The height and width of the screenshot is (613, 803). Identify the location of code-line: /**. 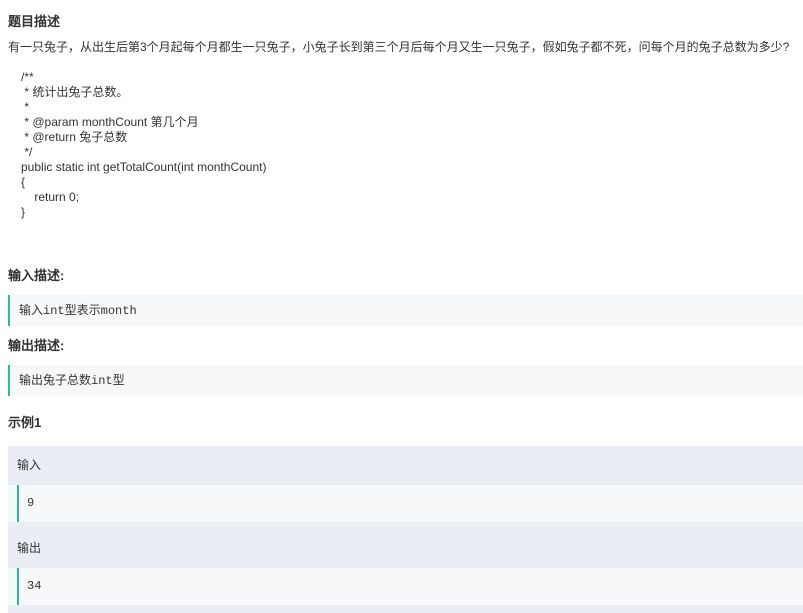
(27, 77).